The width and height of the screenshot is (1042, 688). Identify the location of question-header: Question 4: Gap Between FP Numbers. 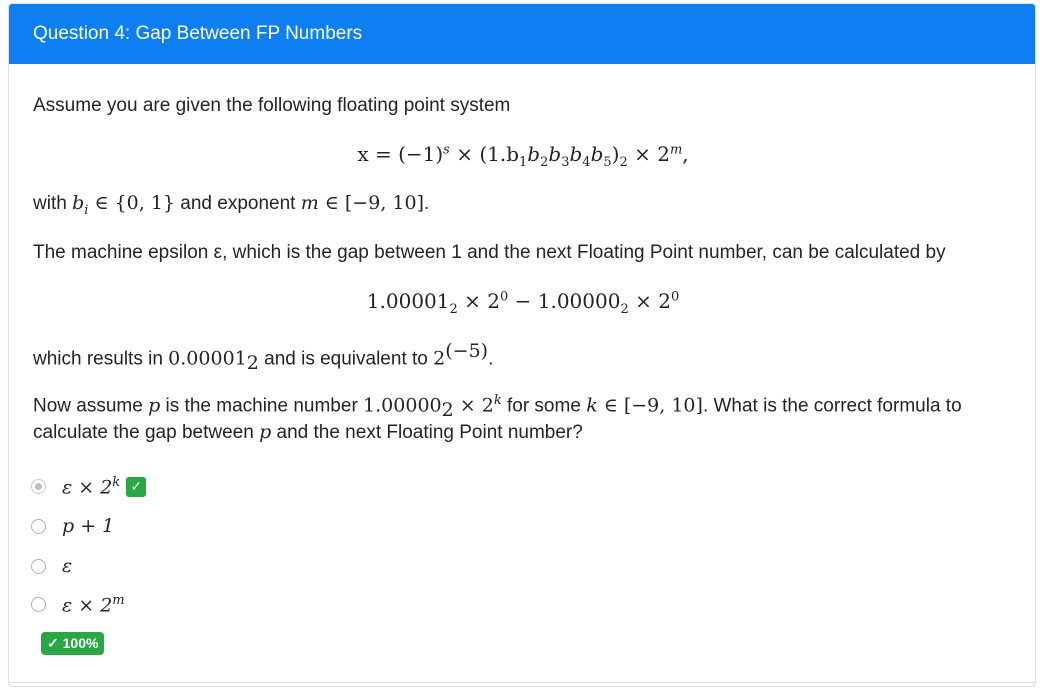
(522, 34).